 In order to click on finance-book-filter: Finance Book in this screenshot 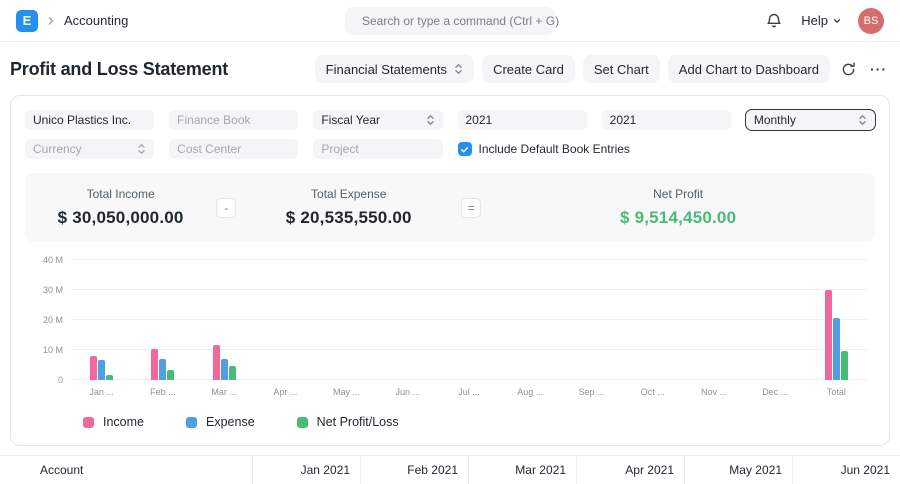, I will do `click(234, 120)`.